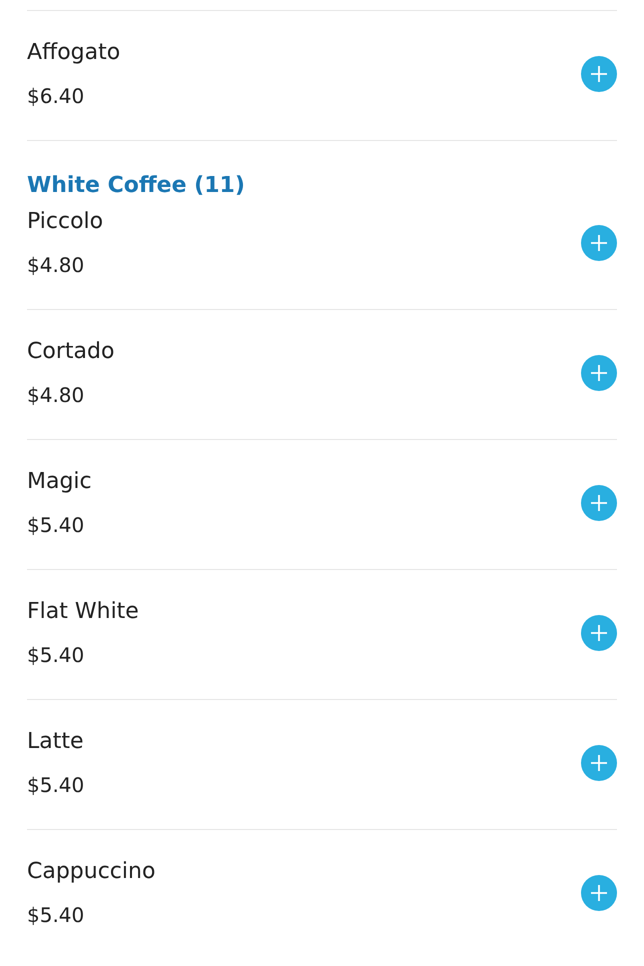 This screenshot has width=644, height=966. I want to click on item-name: Affogato, so click(73, 53).